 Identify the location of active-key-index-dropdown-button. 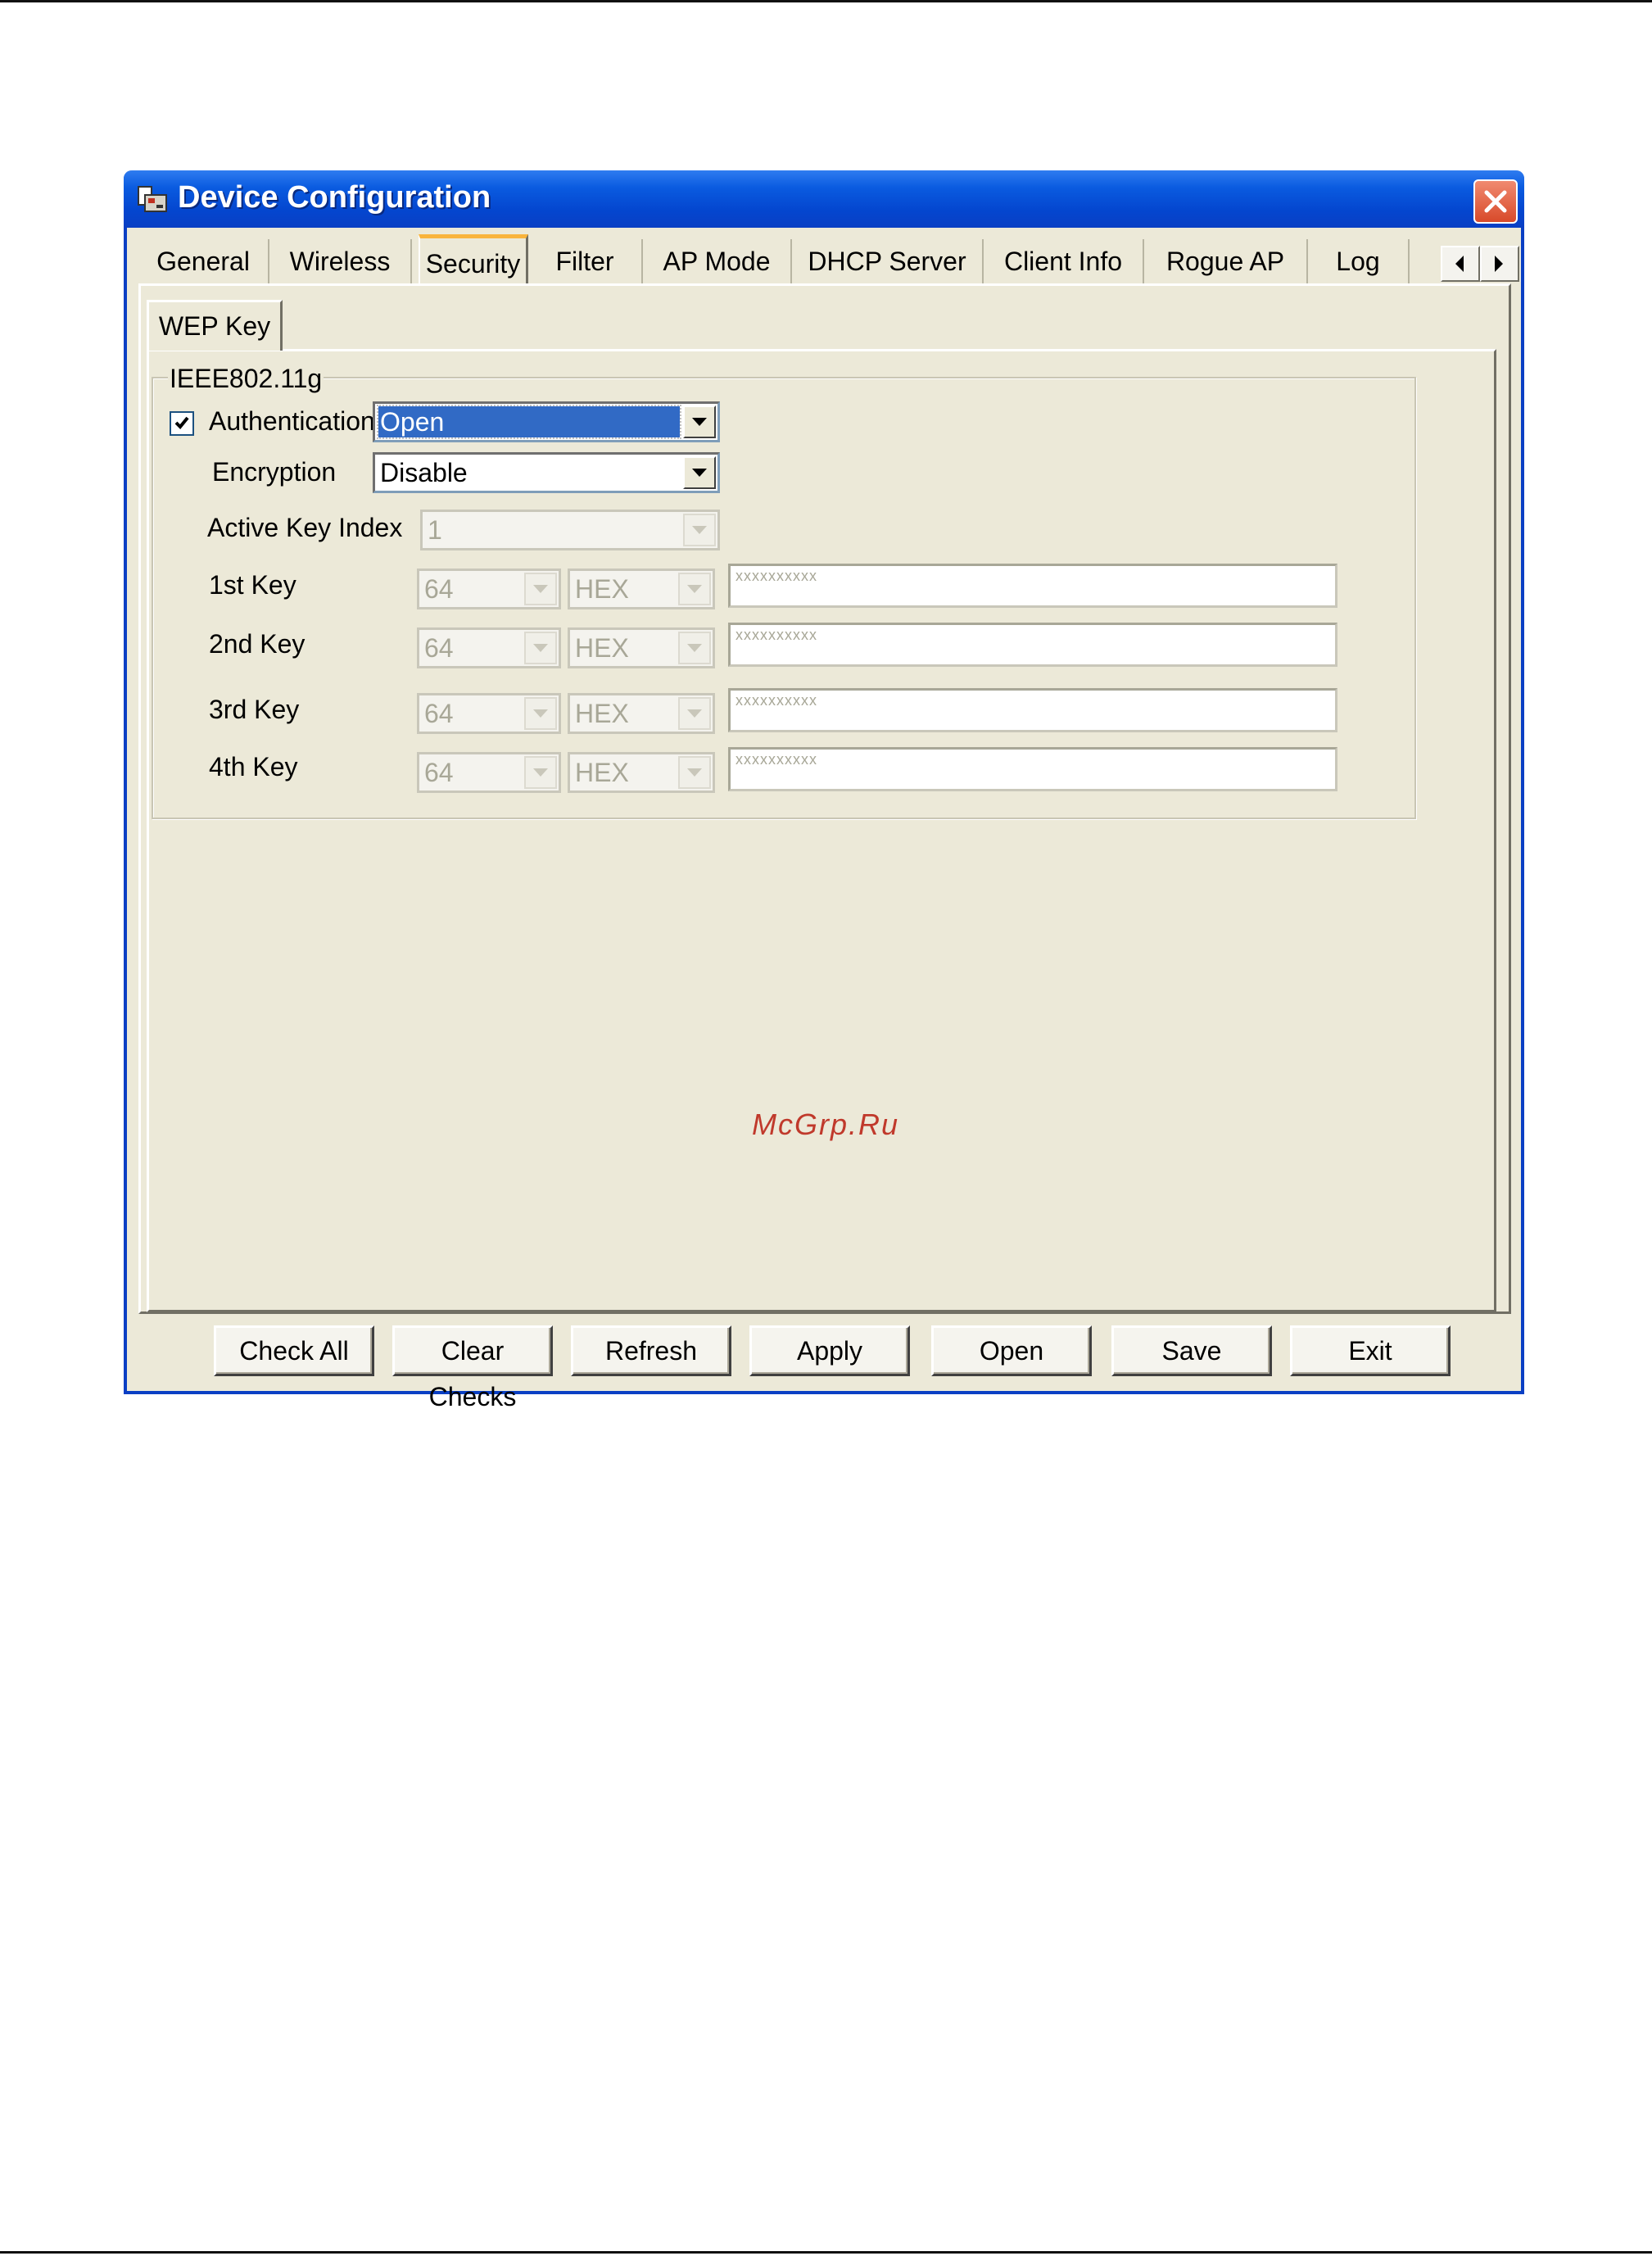
(699, 530).